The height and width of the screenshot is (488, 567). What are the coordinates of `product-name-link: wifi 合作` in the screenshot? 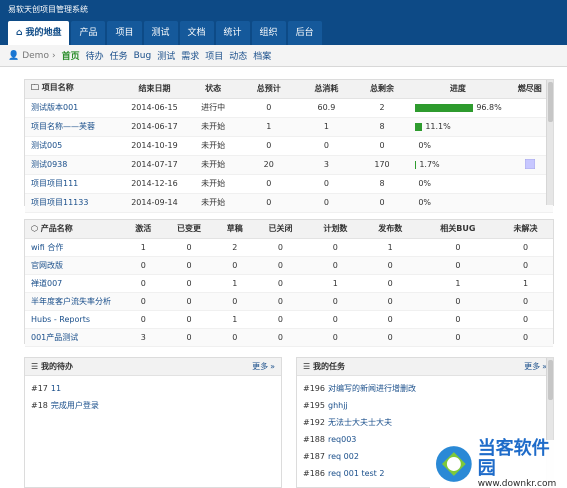 It's located at (75, 247).